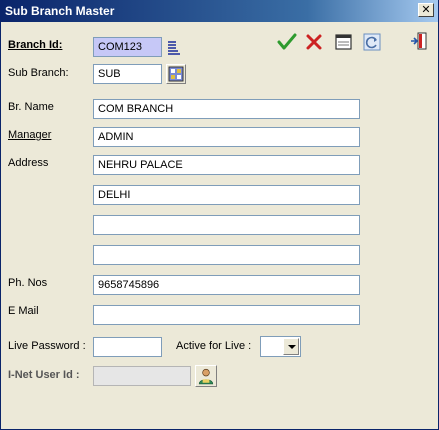 The image size is (439, 430). I want to click on chevron-down-icon, so click(291, 346).